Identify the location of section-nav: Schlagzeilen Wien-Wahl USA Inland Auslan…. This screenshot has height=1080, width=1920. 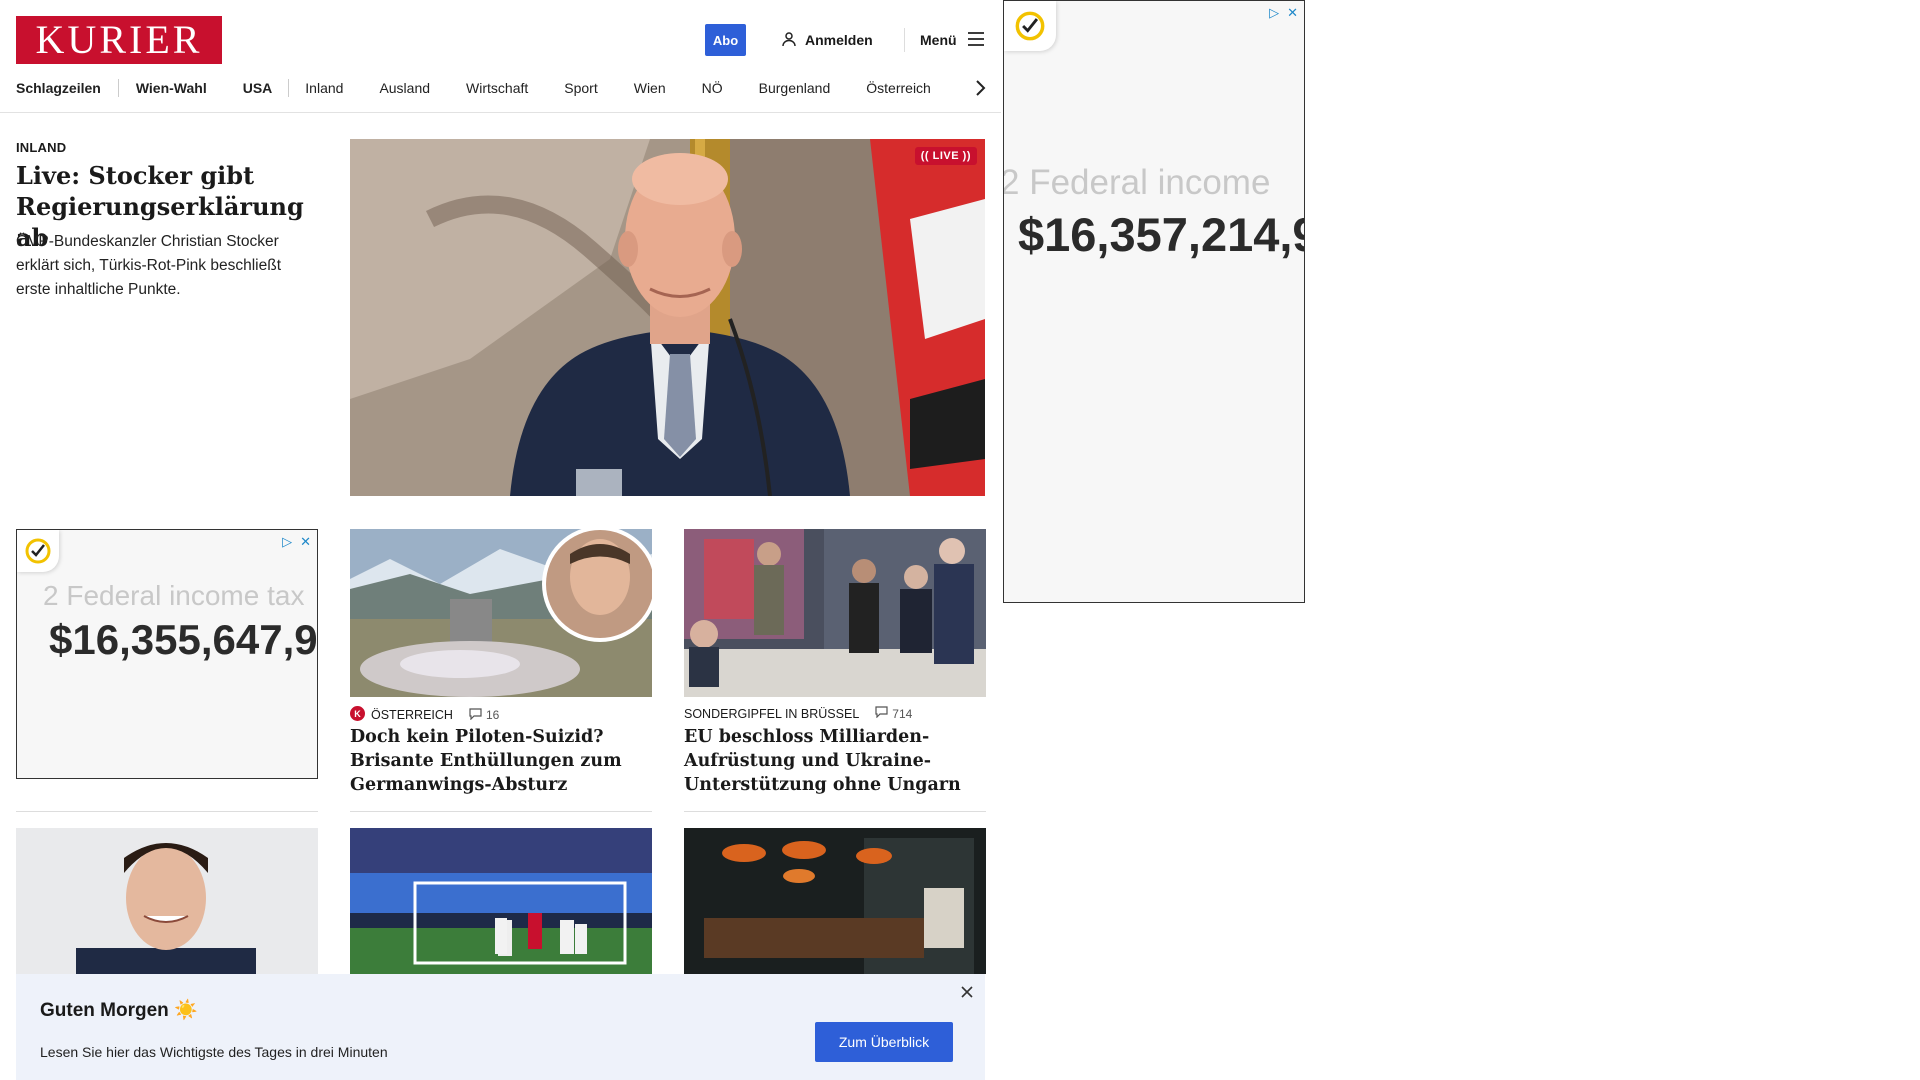
(473, 88).